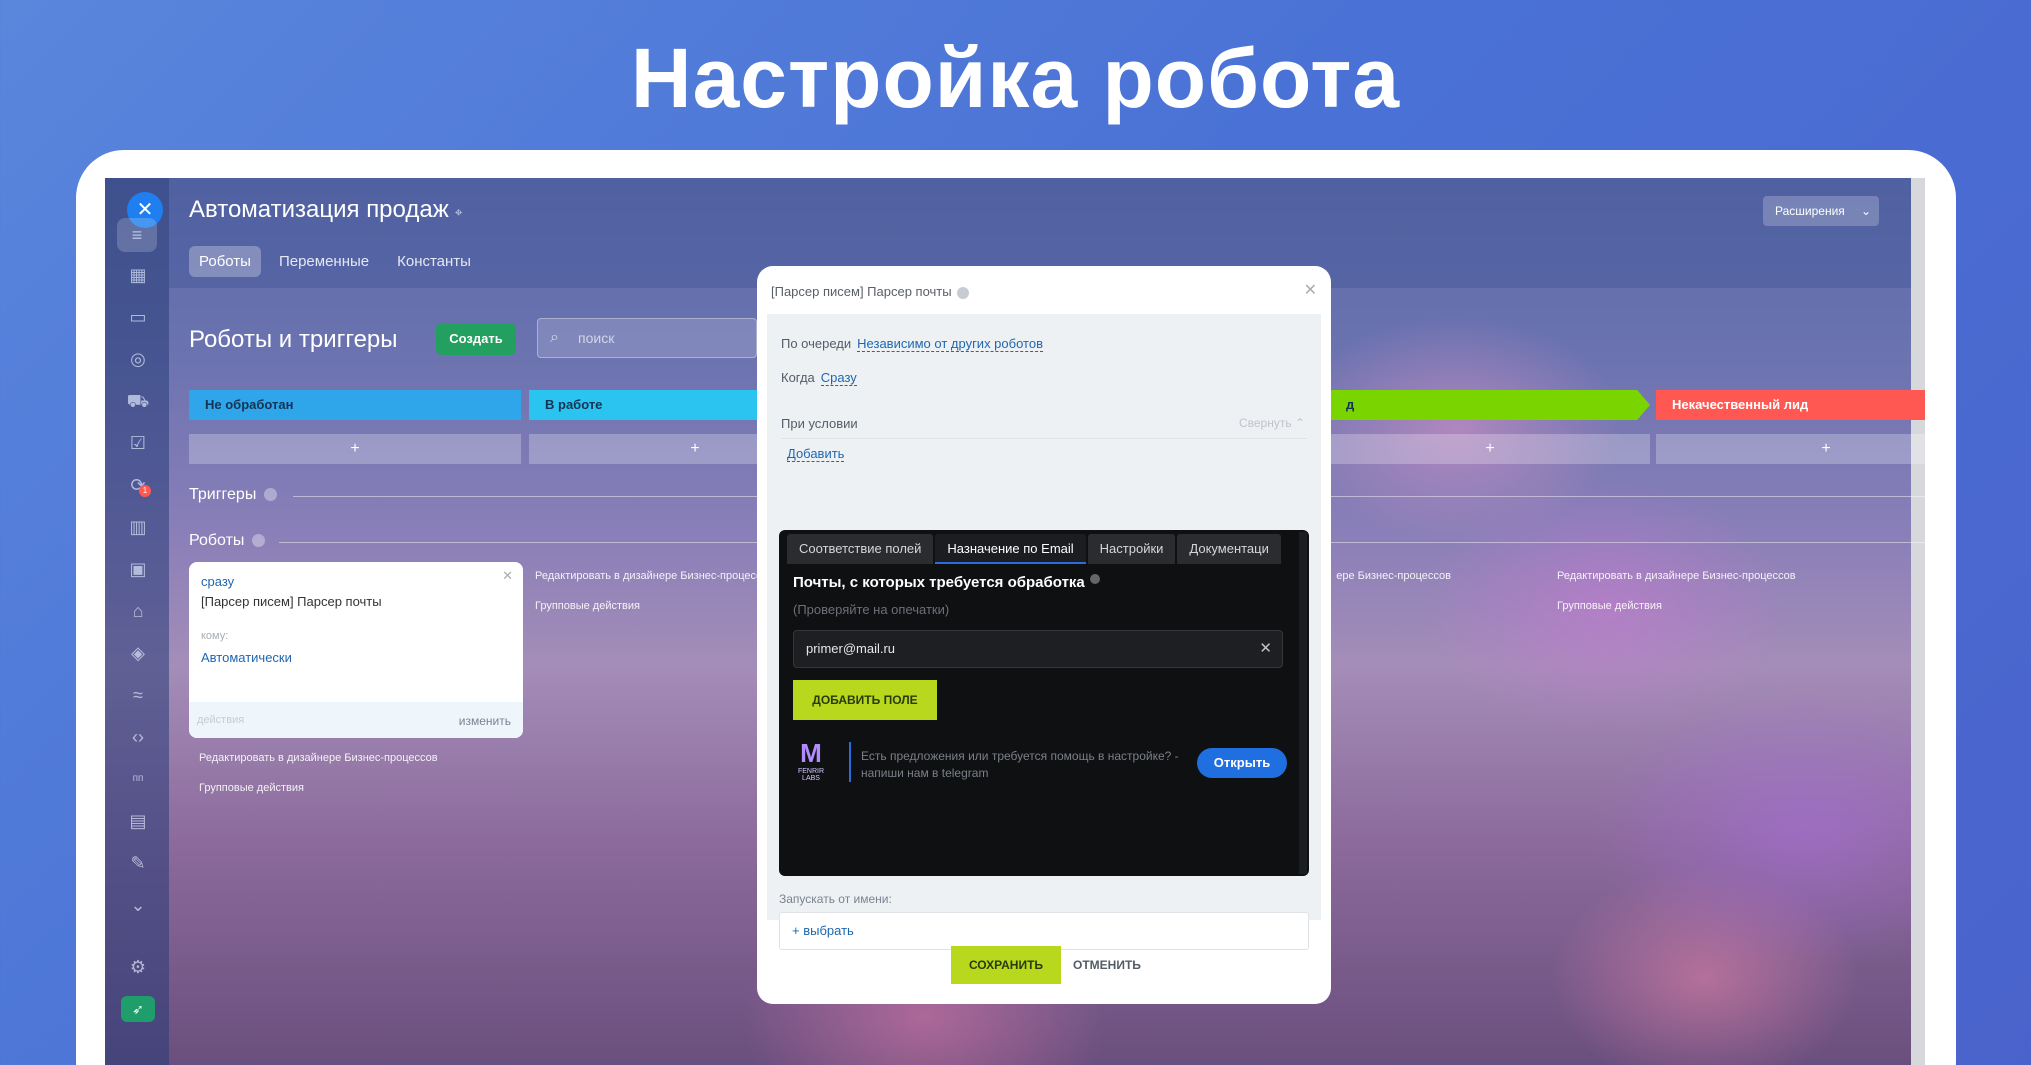  Describe the element at coordinates (138, 569) in the screenshot. I see `media-icon: ▣` at that location.